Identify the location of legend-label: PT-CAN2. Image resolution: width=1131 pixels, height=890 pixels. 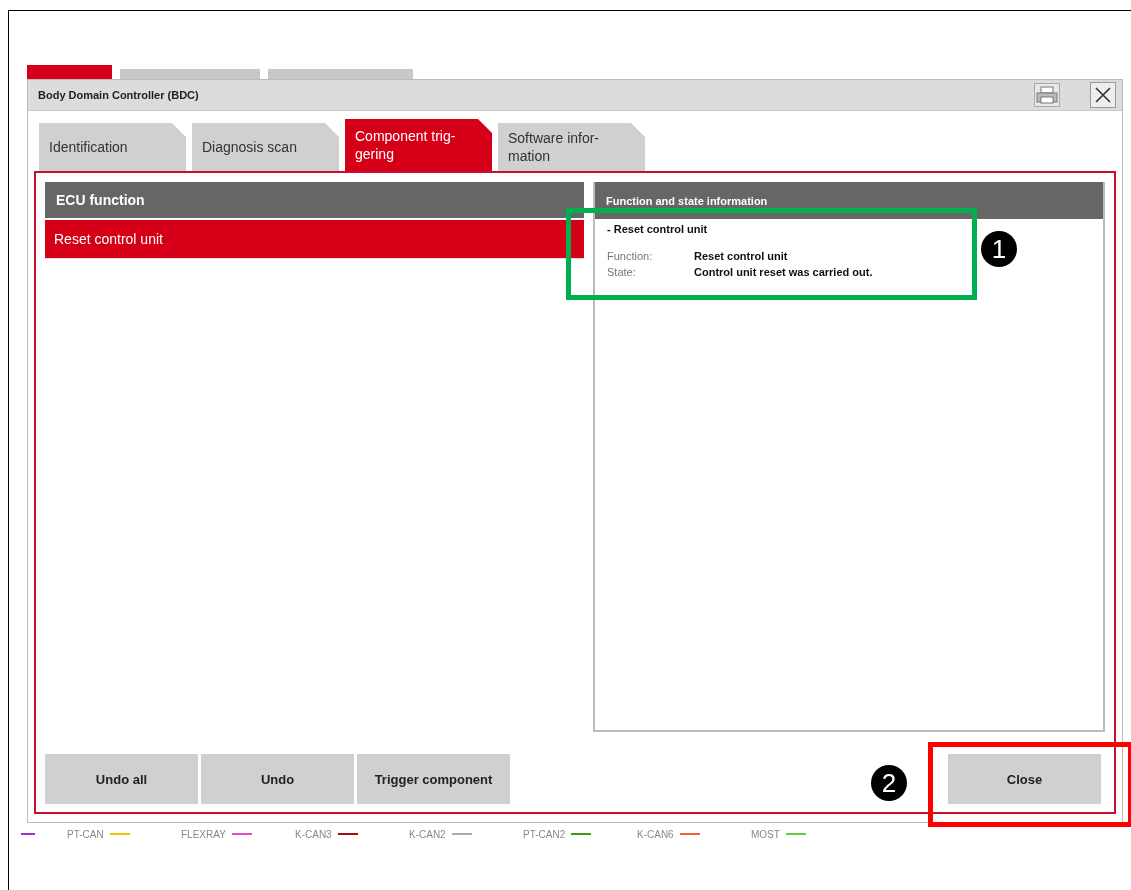
(544, 834).